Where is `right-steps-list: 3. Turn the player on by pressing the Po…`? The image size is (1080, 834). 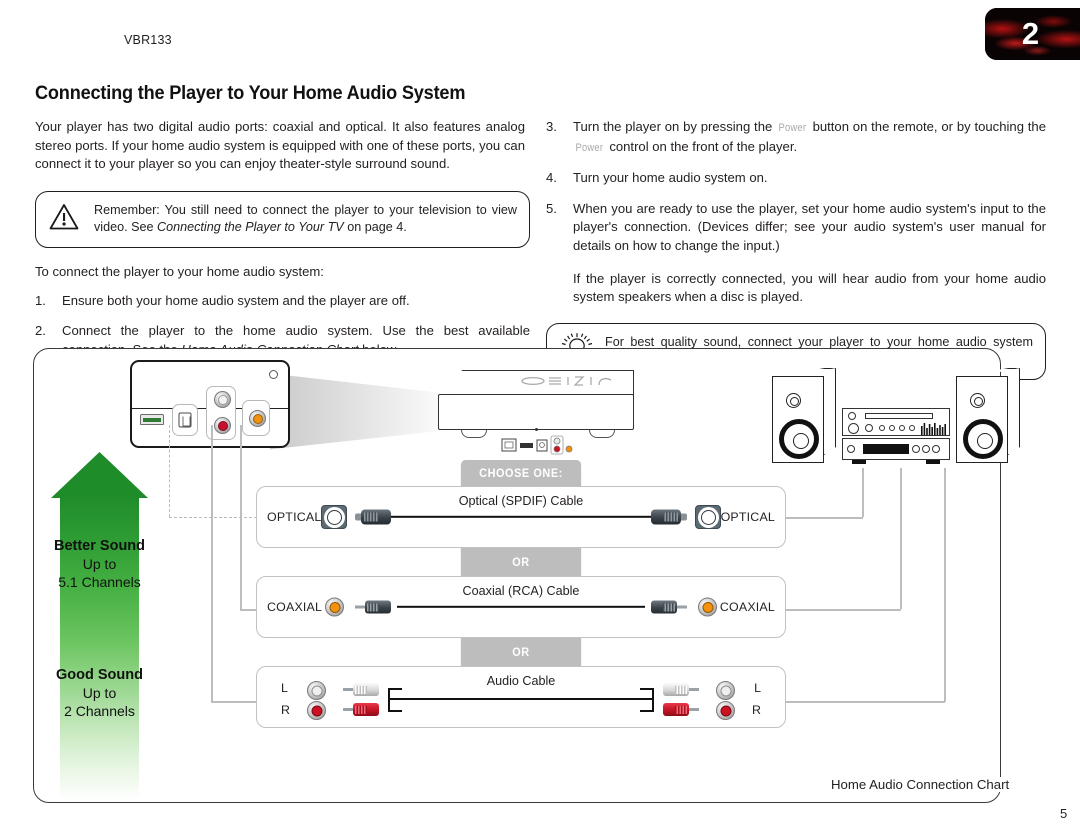
right-steps-list: 3. Turn the player on by pressing the Po… is located at coordinates (796, 212).